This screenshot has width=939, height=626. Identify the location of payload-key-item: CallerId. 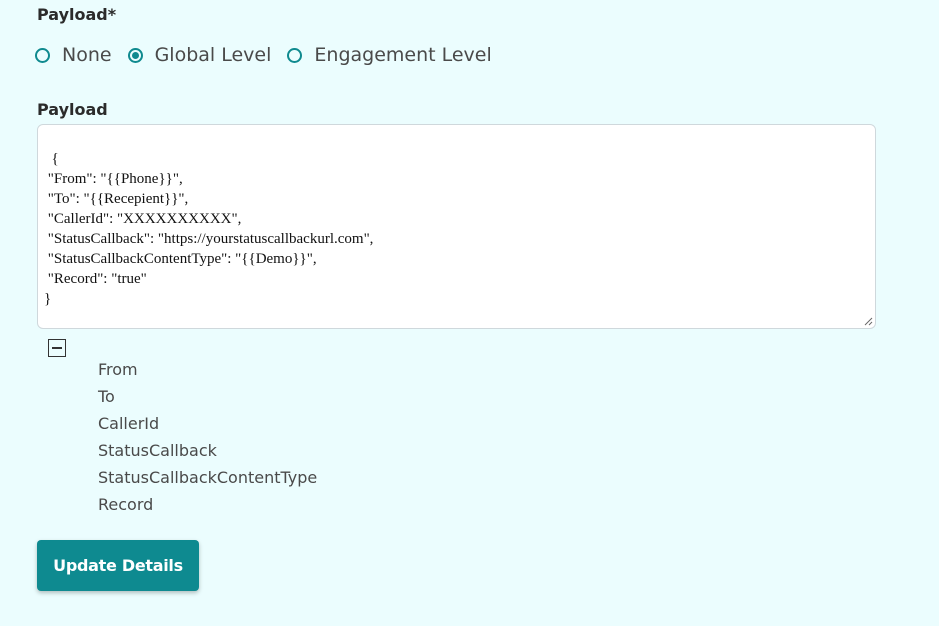
(129, 423).